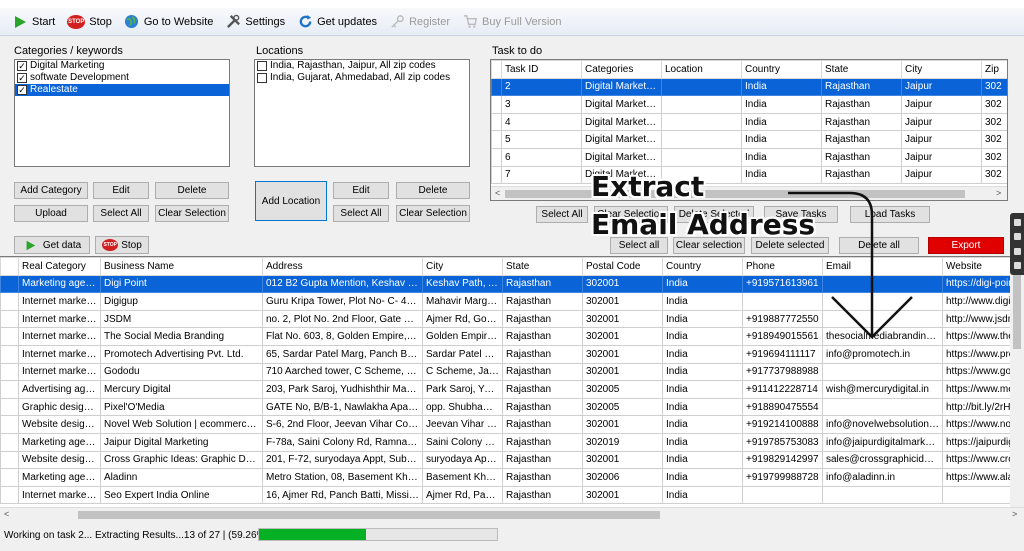 The width and height of the screenshot is (1024, 551). What do you see at coordinates (1017, 266) in the screenshot?
I see `settings-icon` at bounding box center [1017, 266].